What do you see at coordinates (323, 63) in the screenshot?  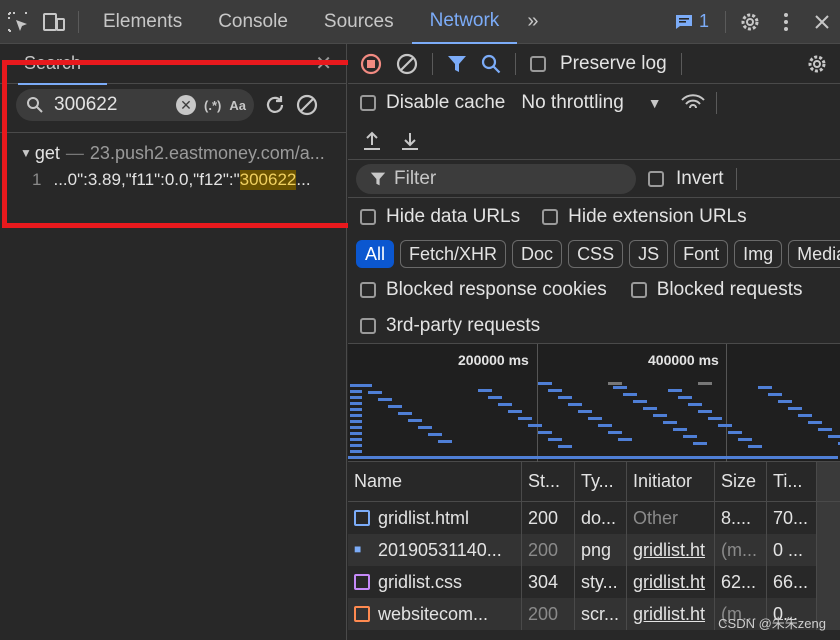 I see `close-search-icon: ✕` at bounding box center [323, 63].